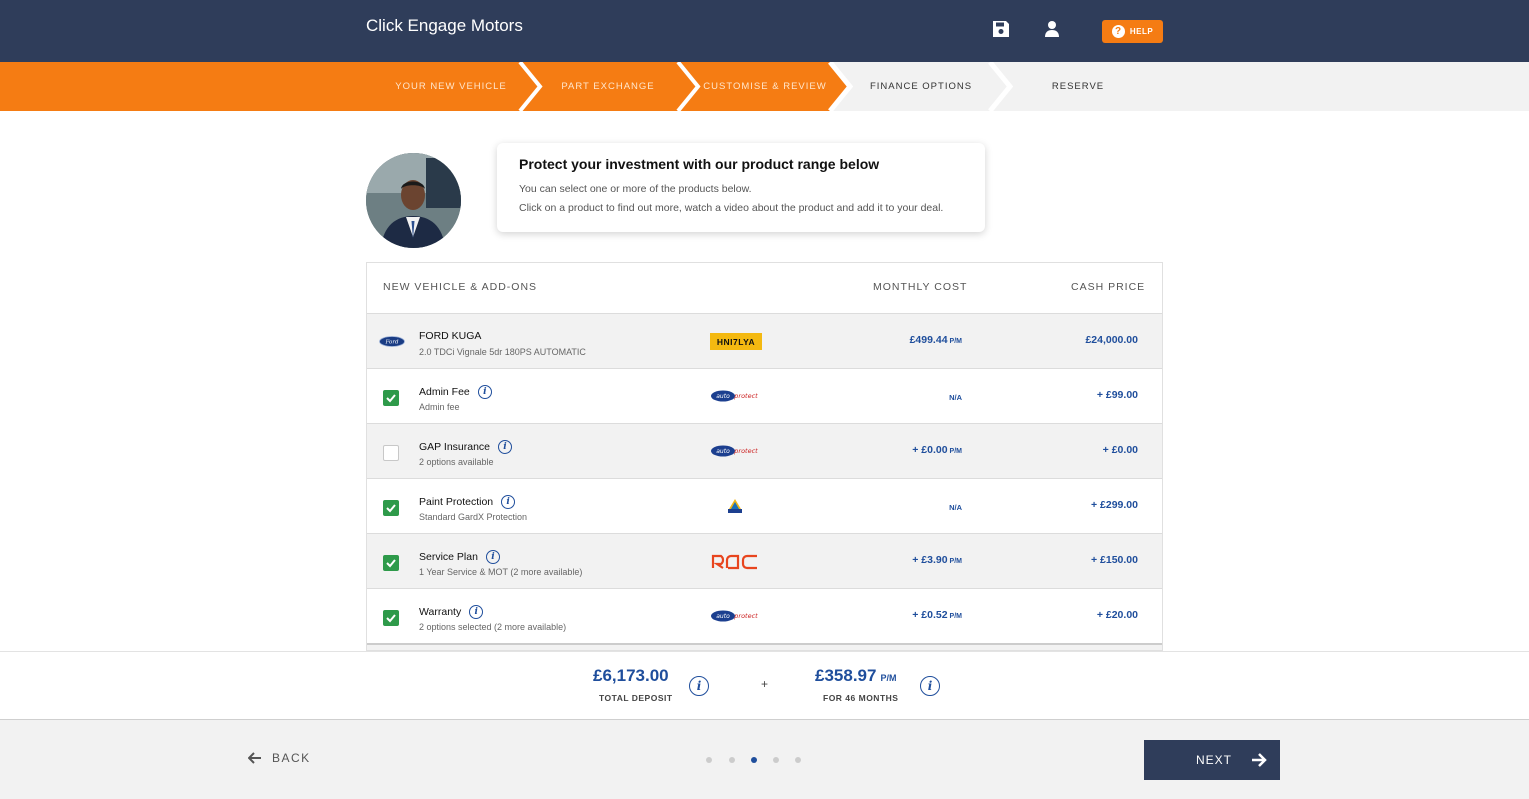 Image resolution: width=1529 pixels, height=799 pixels. I want to click on help-icon: ?, so click(1118, 31).